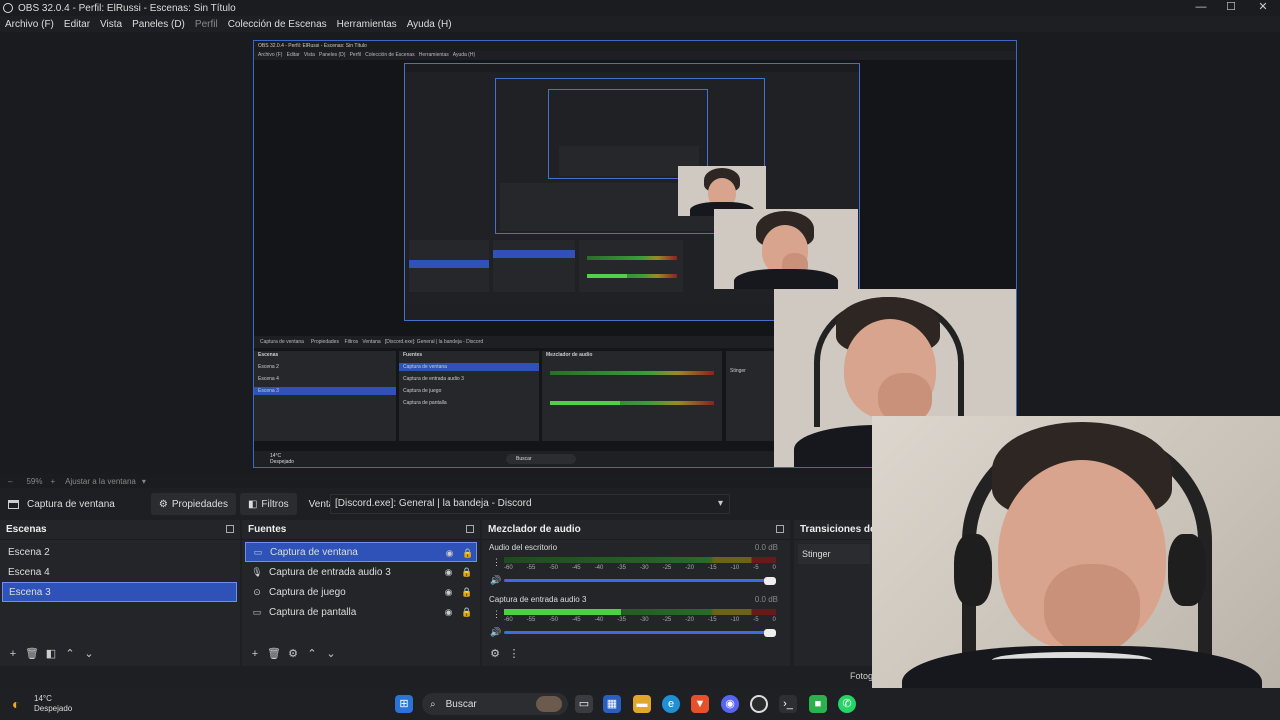  I want to click on weather-desc: Despejado, so click(53, 708).